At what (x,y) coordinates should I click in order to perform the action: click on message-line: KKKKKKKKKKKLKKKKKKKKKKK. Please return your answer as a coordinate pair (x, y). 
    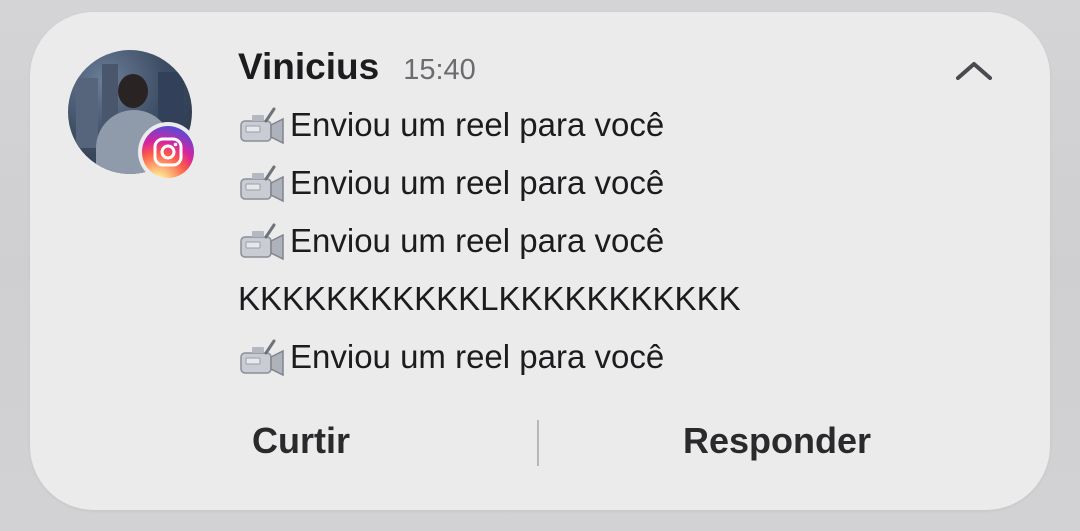
    Looking at the image, I should click on (628, 299).